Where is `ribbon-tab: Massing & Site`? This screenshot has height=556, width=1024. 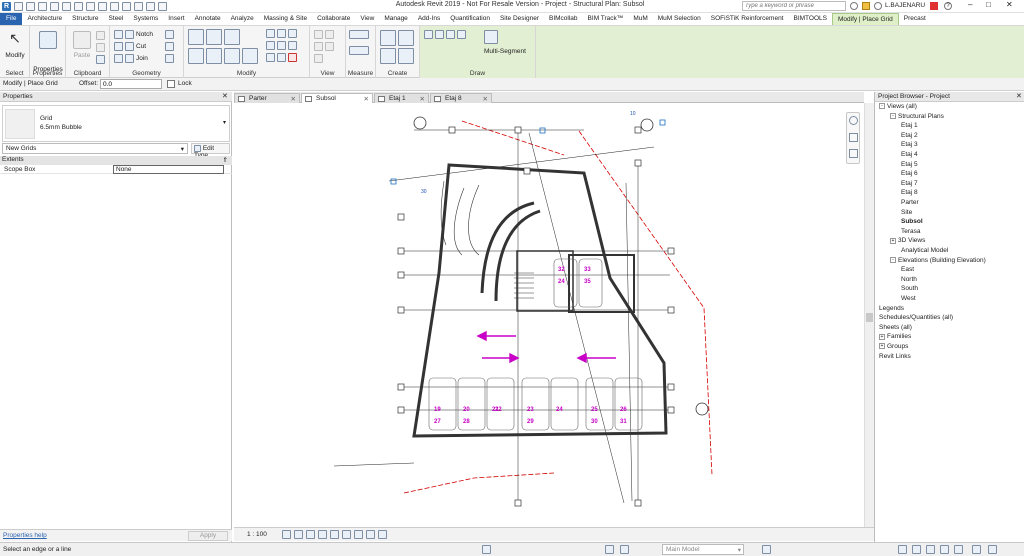
ribbon-tab: Massing & Site is located at coordinates (285, 19).